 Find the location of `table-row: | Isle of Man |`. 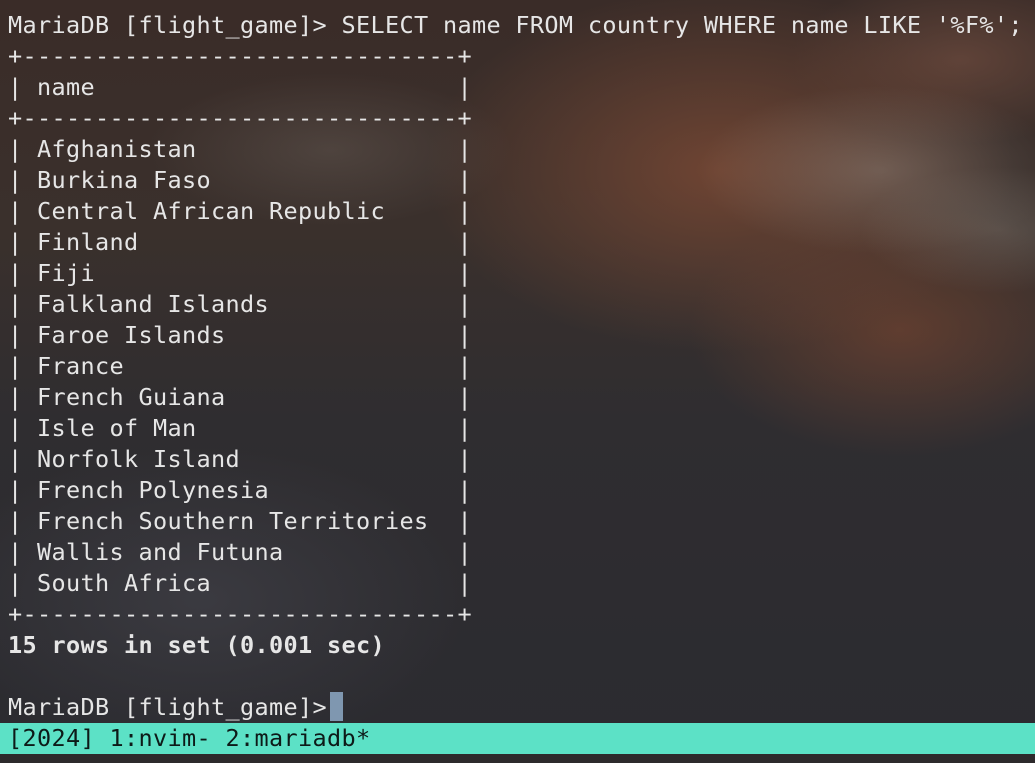

table-row: | Isle of Man | is located at coordinates (240, 428).